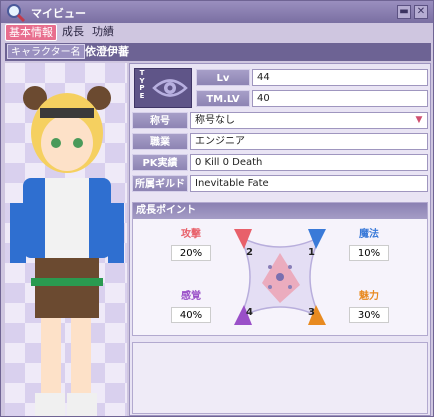  What do you see at coordinates (103, 32) in the screenshot?
I see `tab-achievements: 功績` at bounding box center [103, 32].